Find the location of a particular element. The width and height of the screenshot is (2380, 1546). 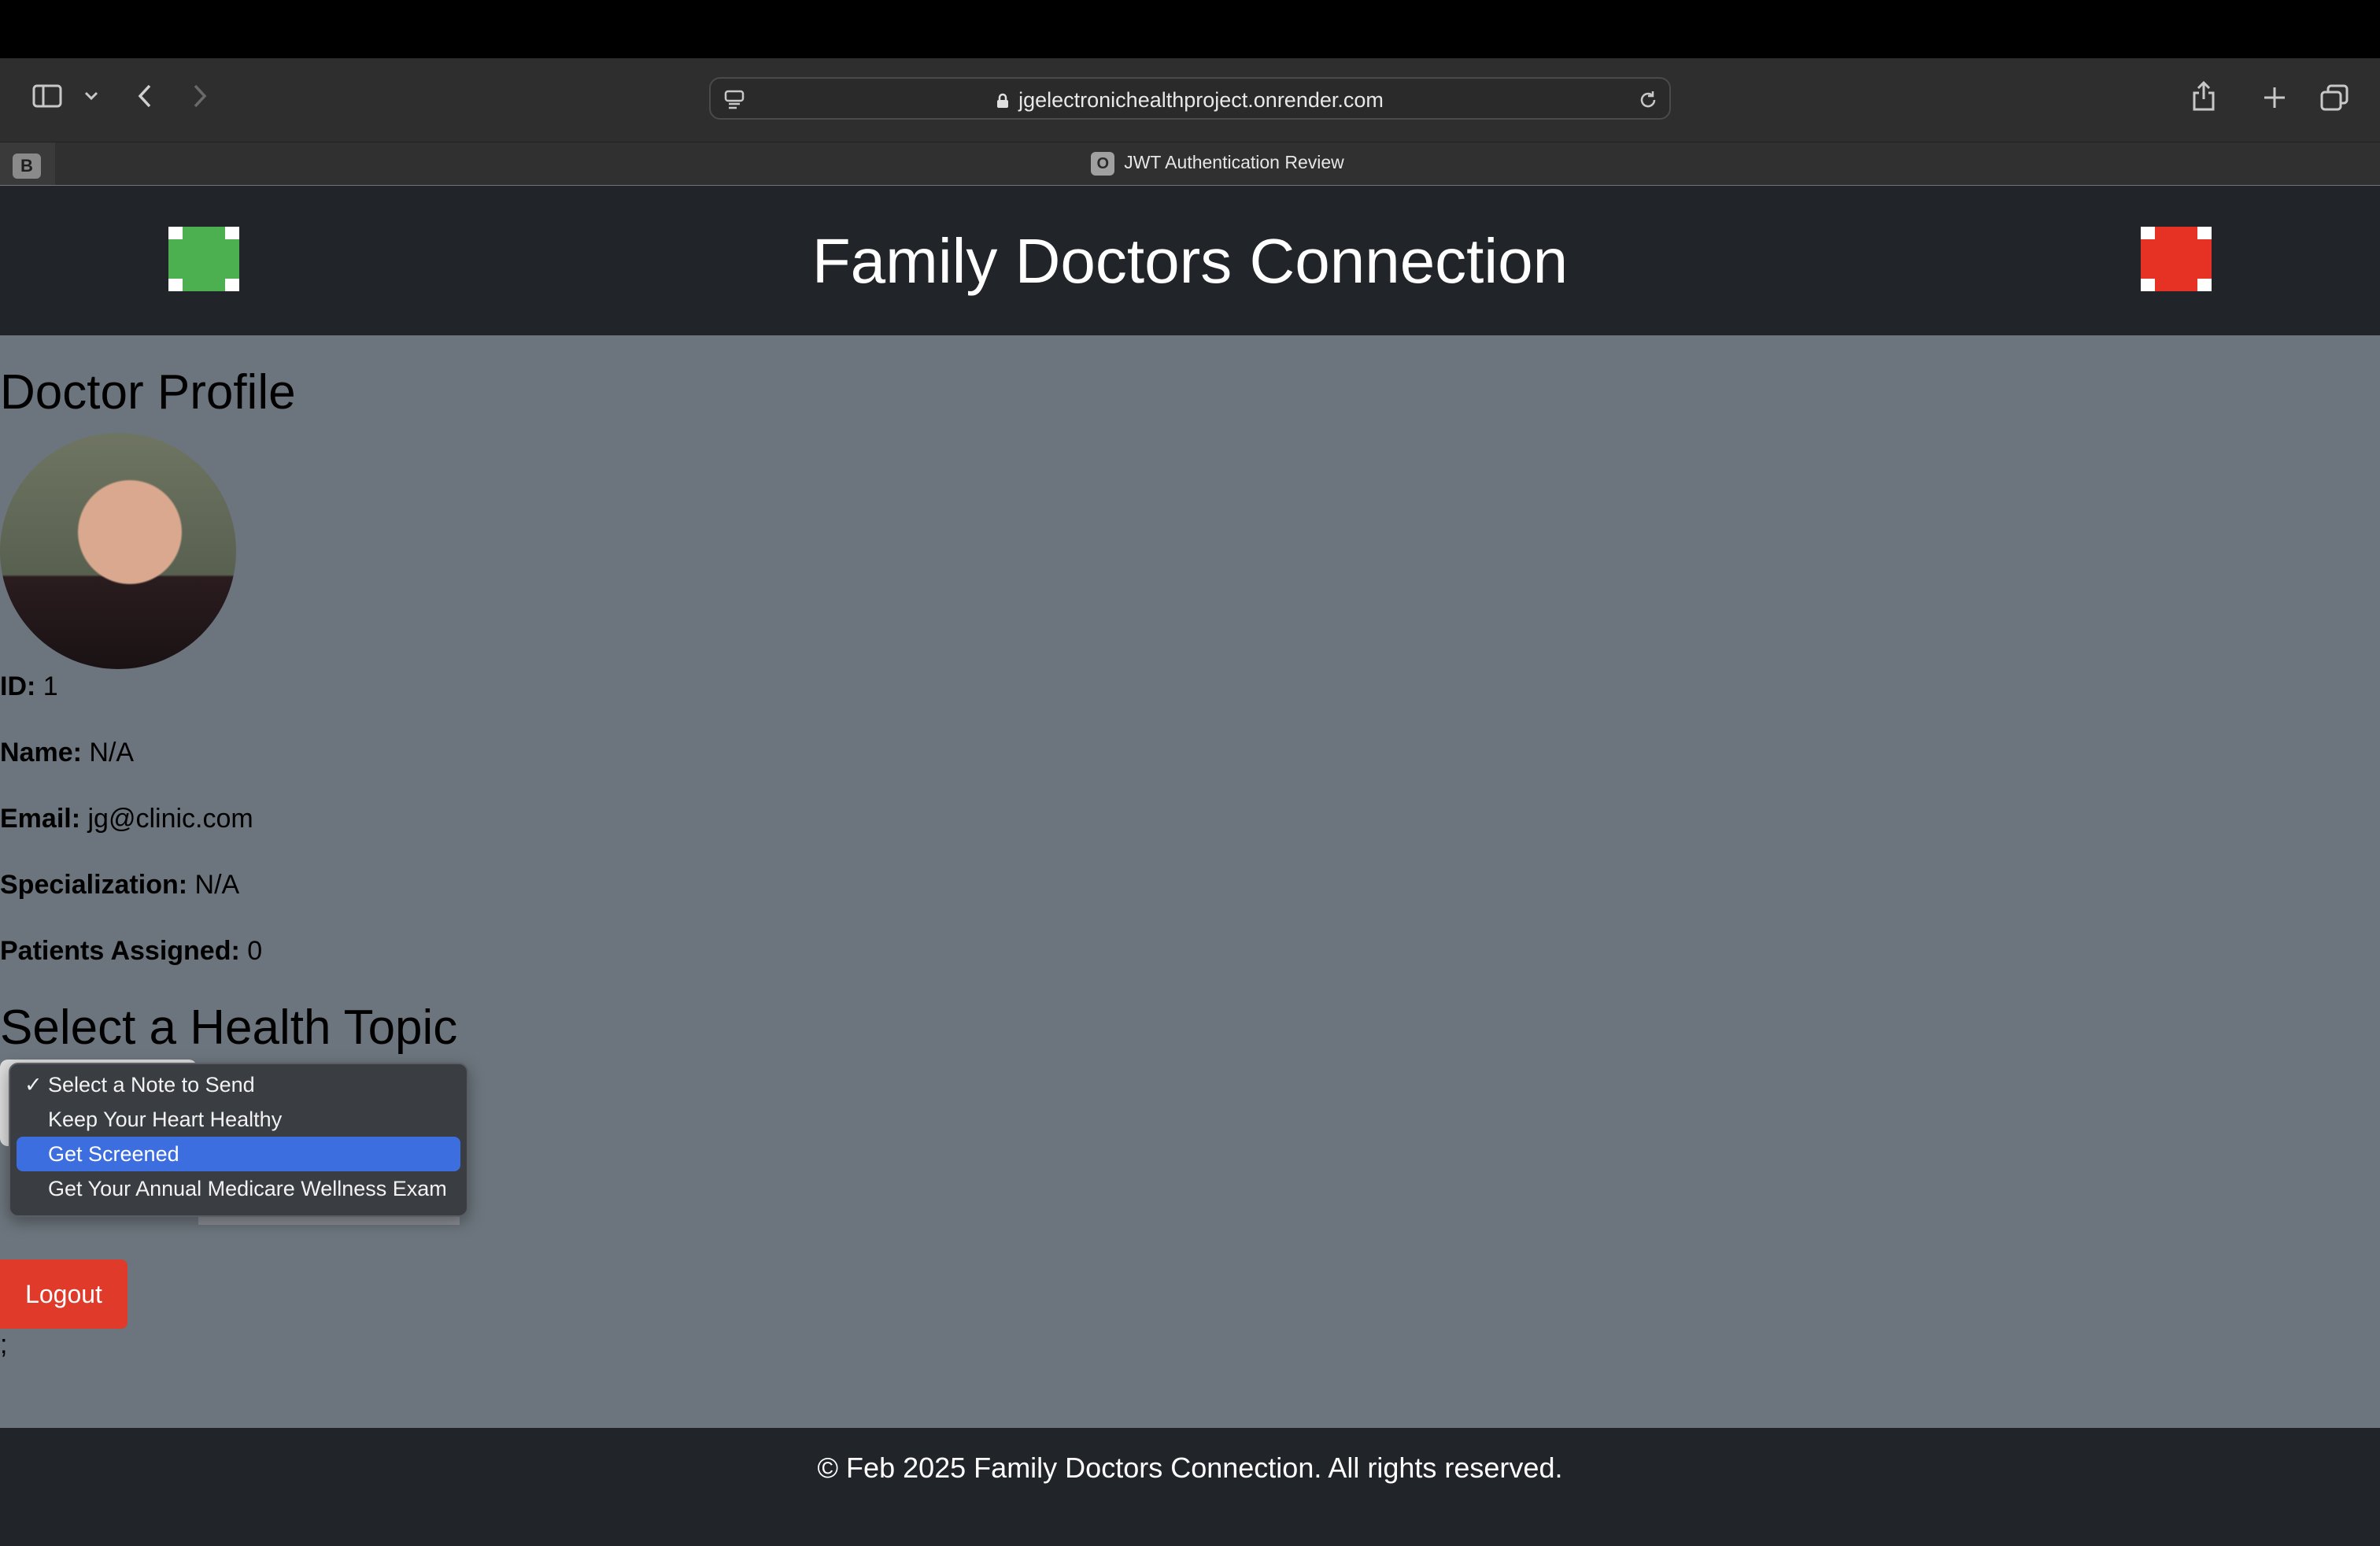

profile-field-email: Email: jg@clinic.com is located at coordinates (126, 818).